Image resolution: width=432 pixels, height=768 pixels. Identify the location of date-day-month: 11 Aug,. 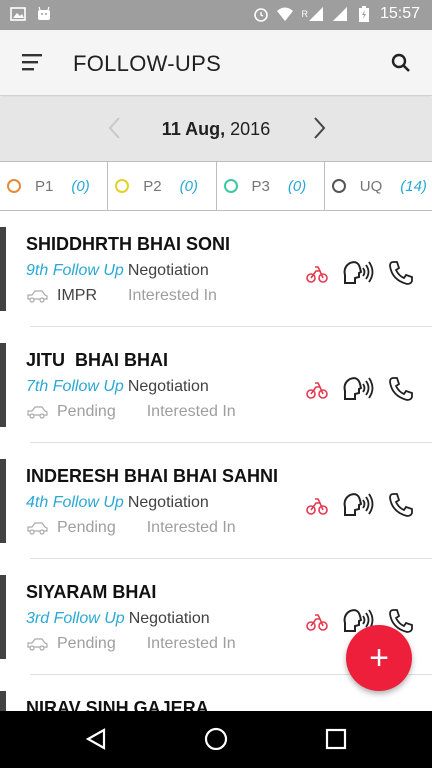
(193, 129).